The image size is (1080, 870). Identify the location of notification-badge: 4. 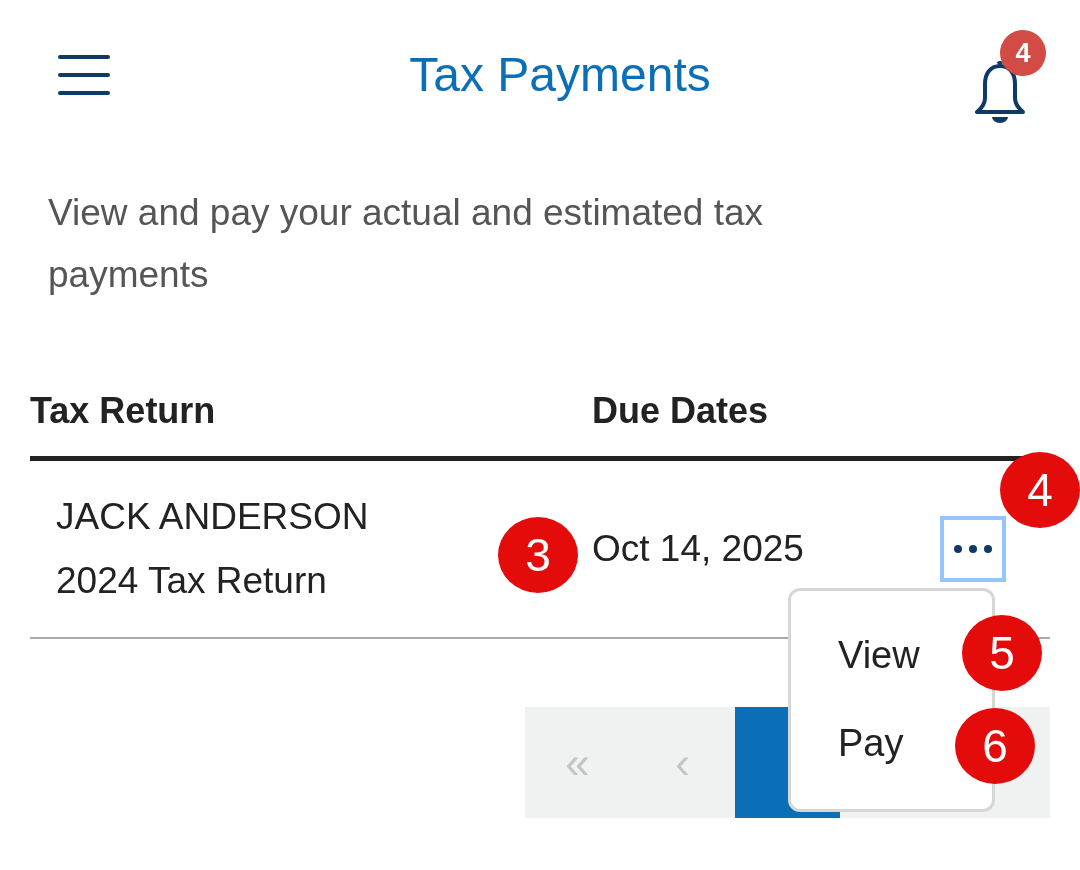
(1023, 53).